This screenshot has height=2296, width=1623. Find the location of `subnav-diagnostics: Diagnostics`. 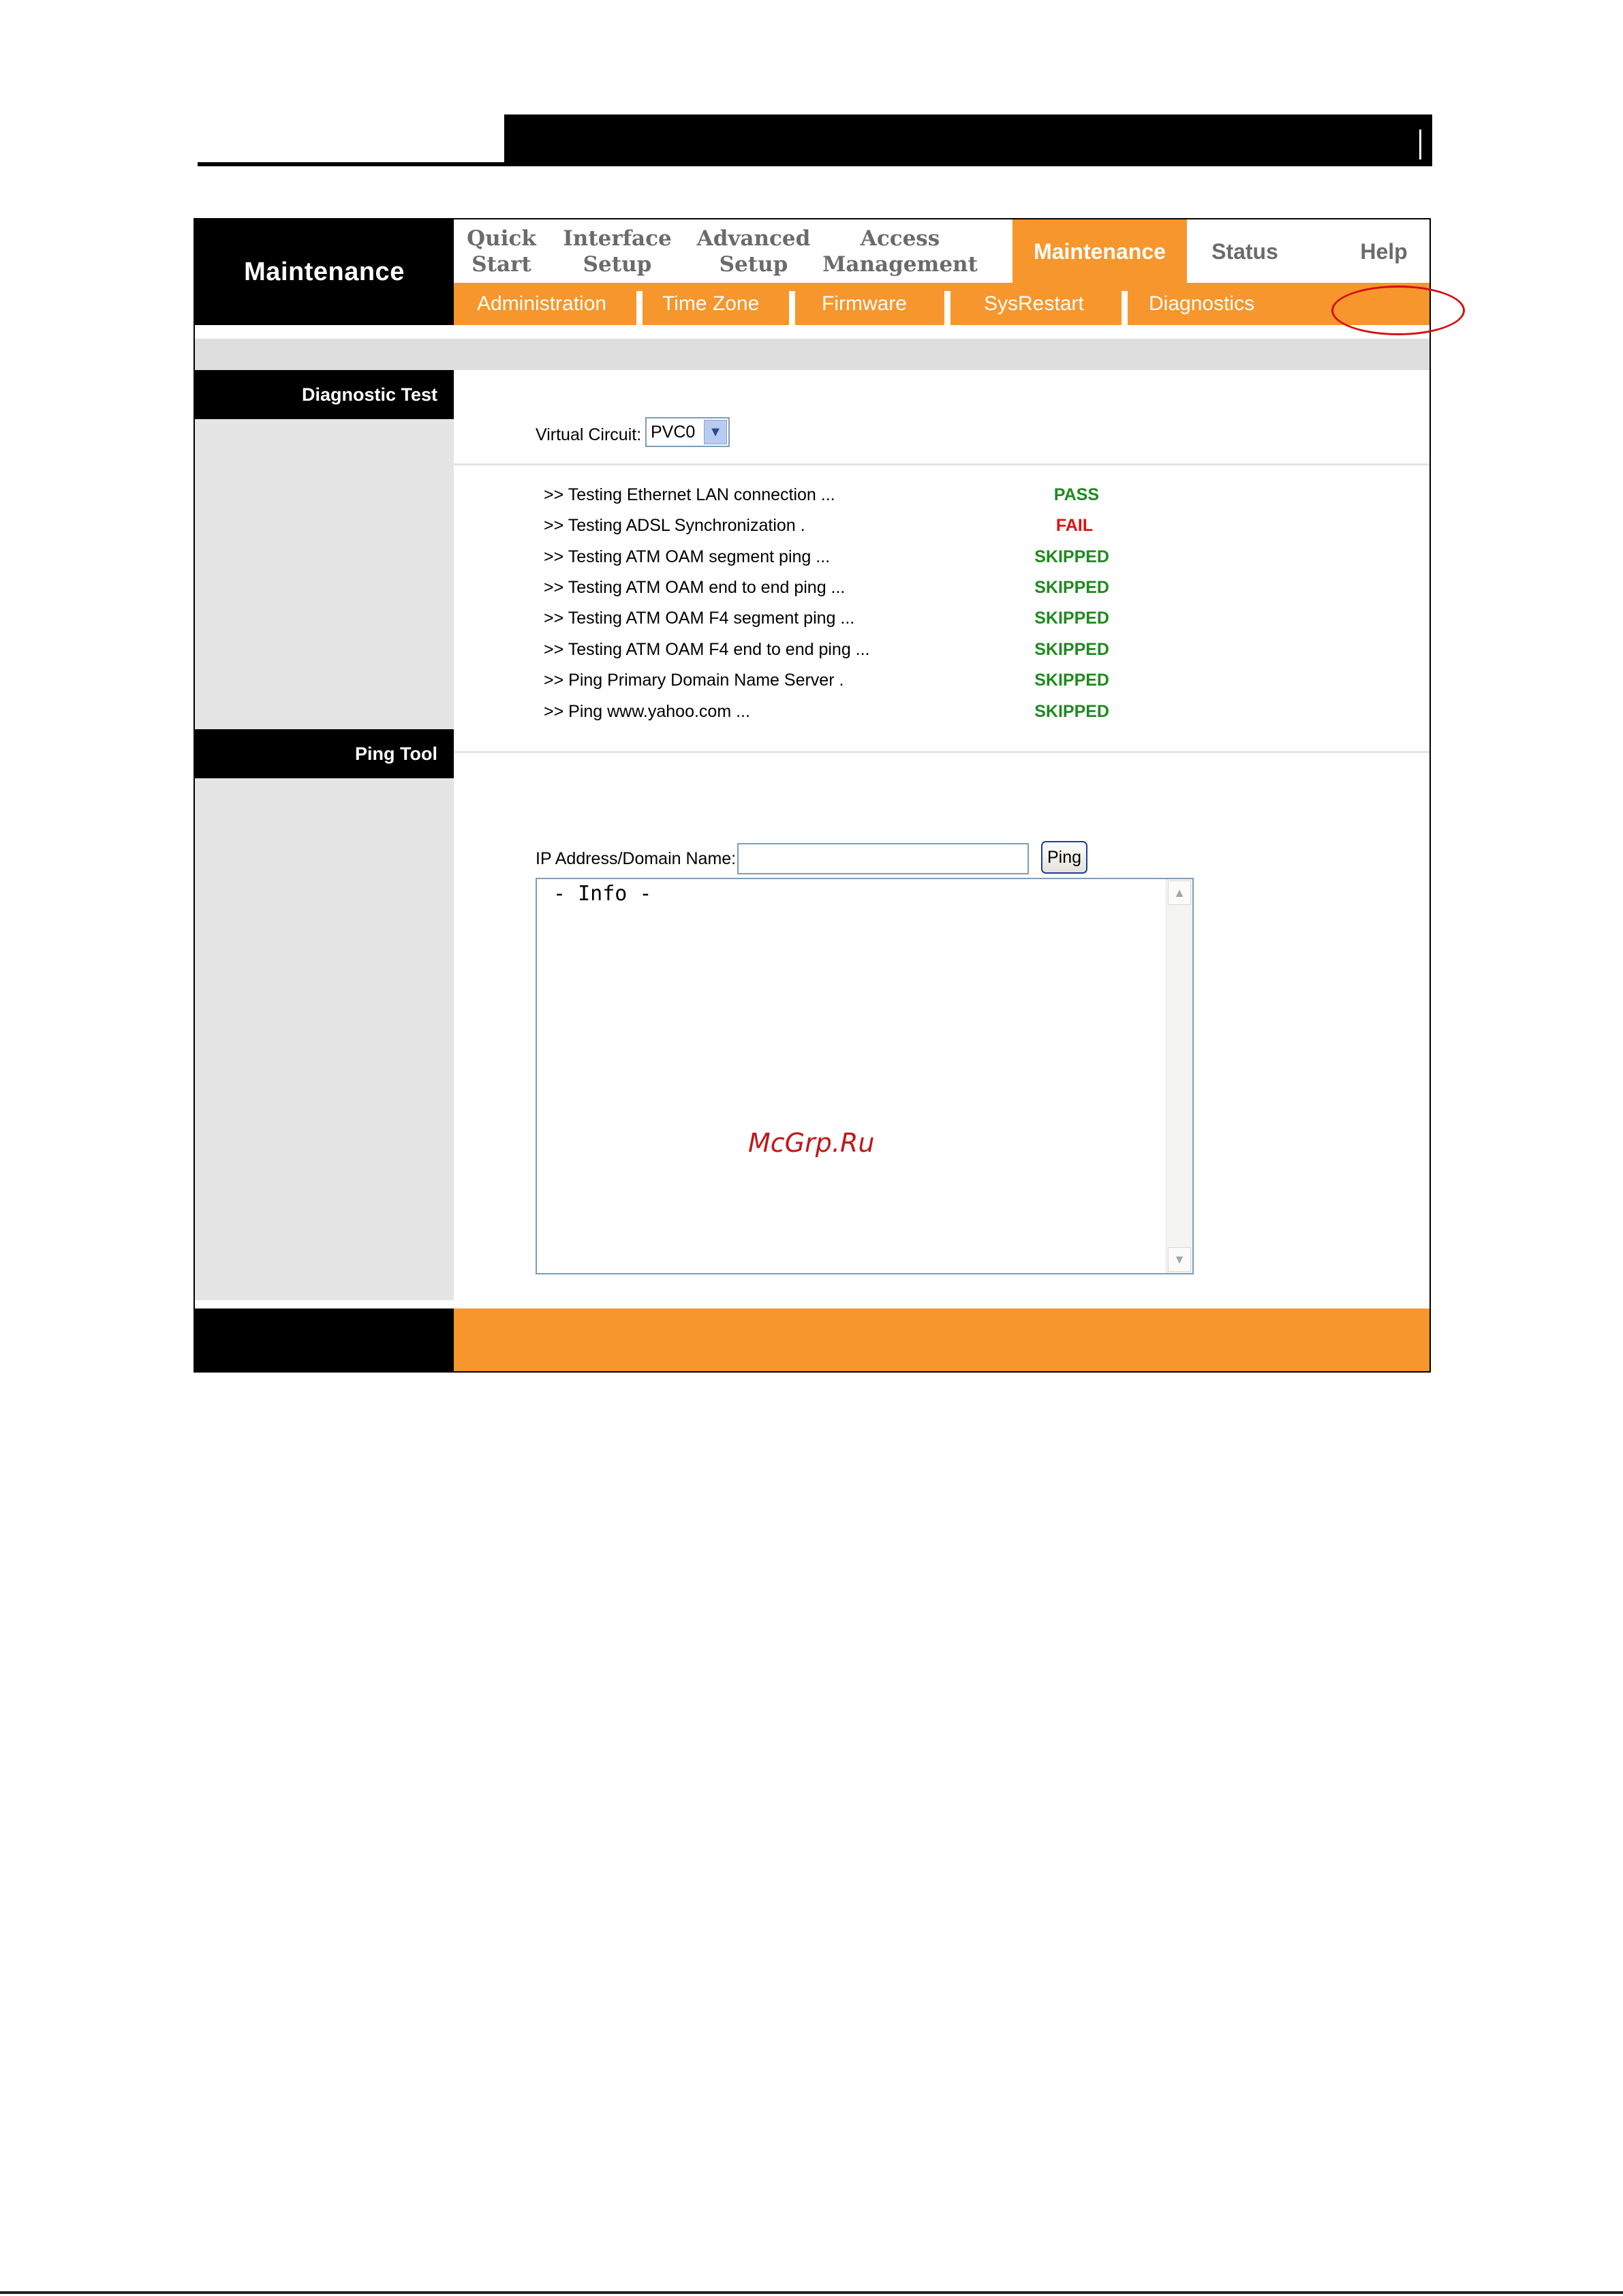

subnav-diagnostics: Diagnostics is located at coordinates (1201, 304).